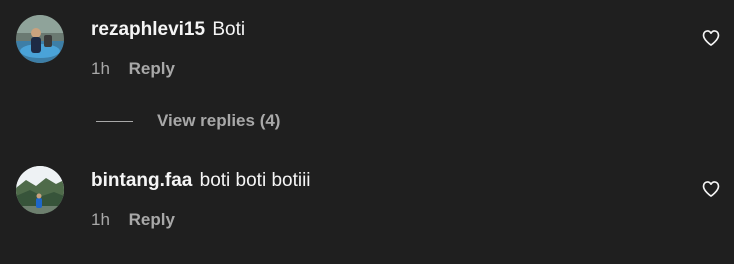 This screenshot has width=734, height=264. What do you see at coordinates (219, 120) in the screenshot?
I see `view-replies-label: View replies (4)` at bounding box center [219, 120].